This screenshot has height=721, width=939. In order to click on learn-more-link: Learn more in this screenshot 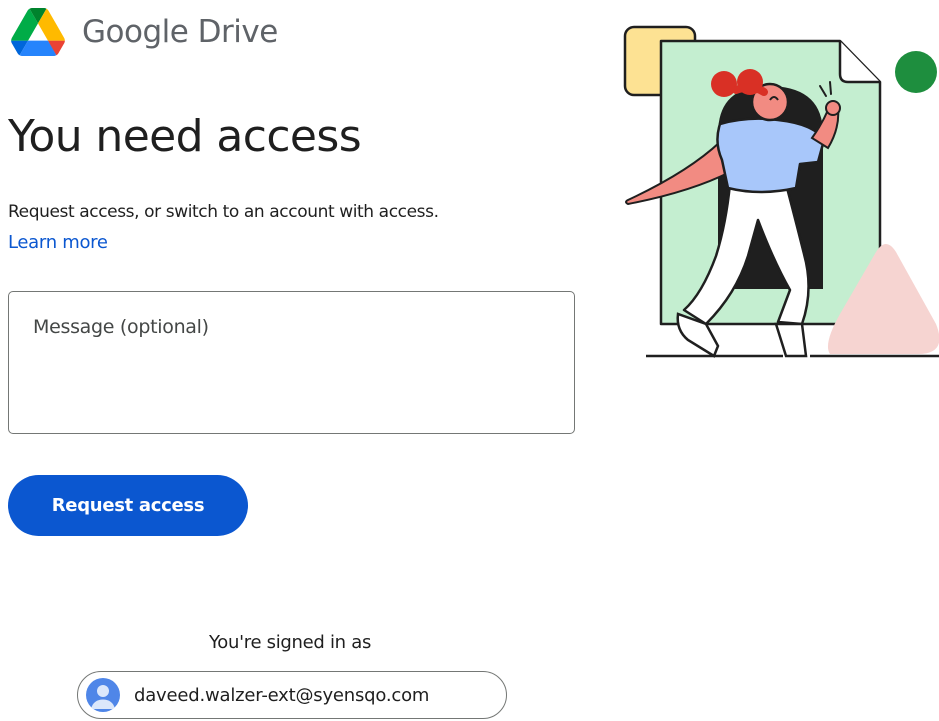, I will do `click(58, 243)`.